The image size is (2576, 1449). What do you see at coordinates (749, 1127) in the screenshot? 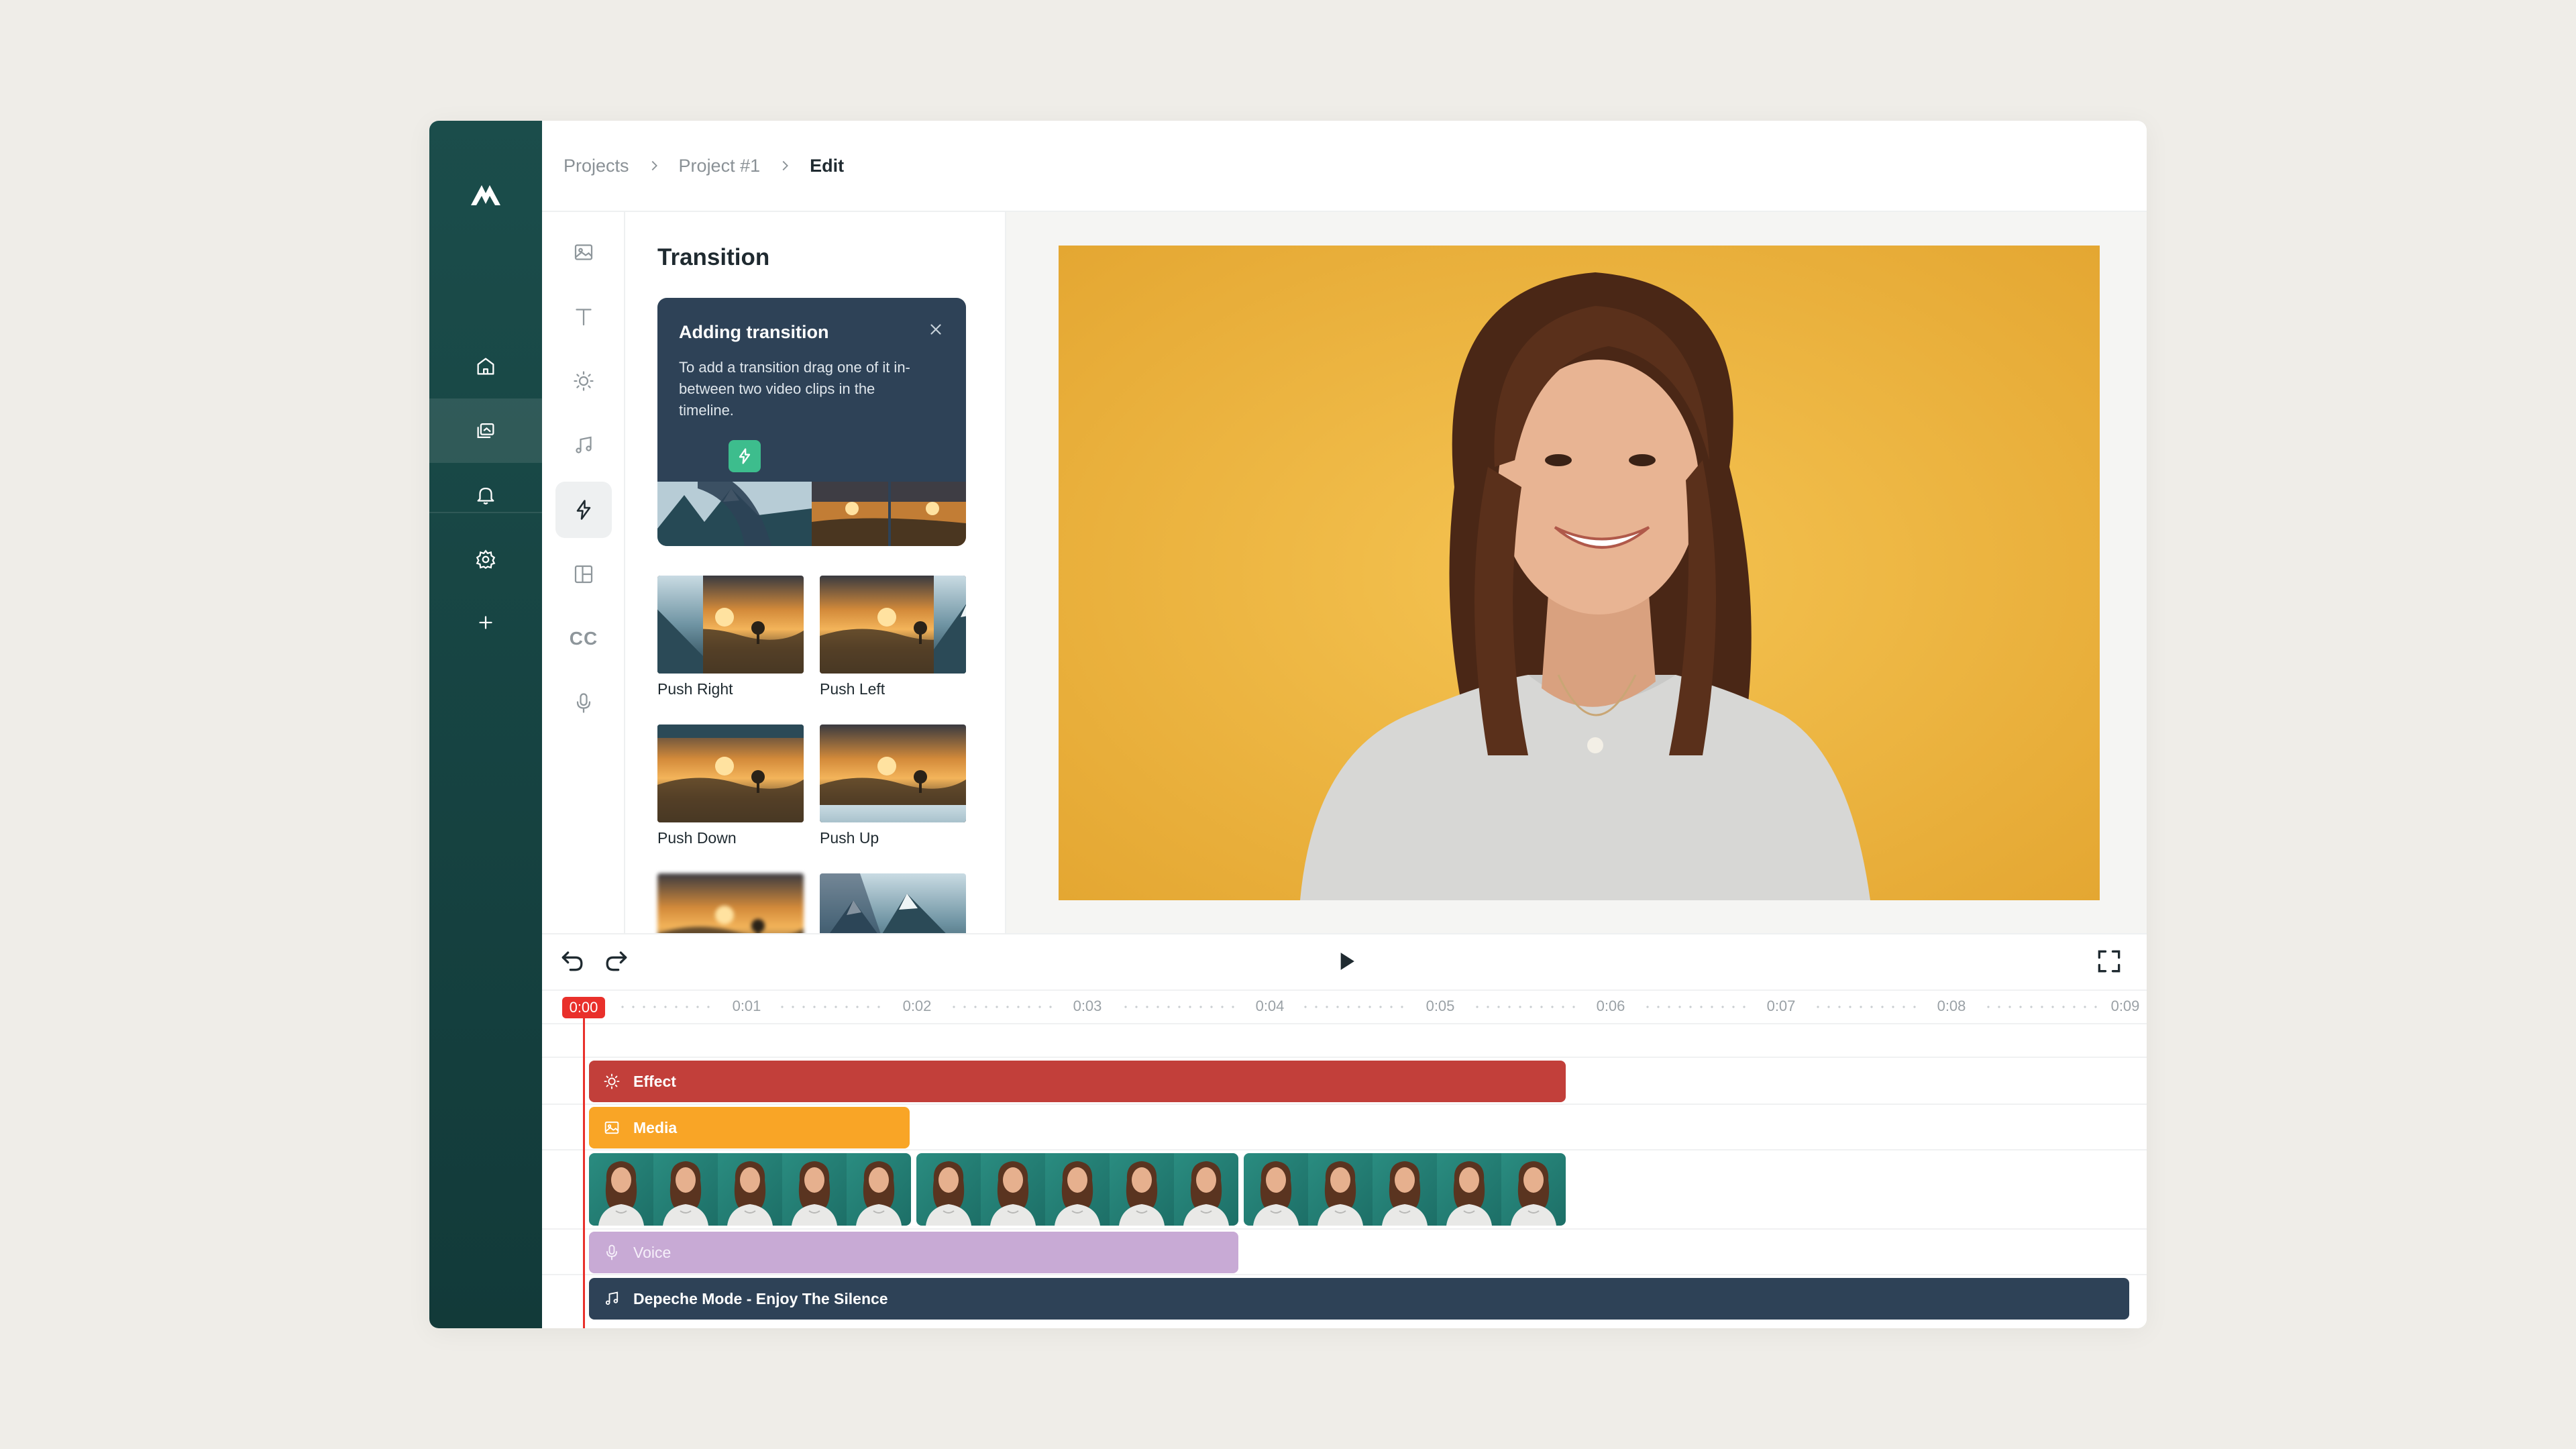
I see `media-track: Media` at bounding box center [749, 1127].